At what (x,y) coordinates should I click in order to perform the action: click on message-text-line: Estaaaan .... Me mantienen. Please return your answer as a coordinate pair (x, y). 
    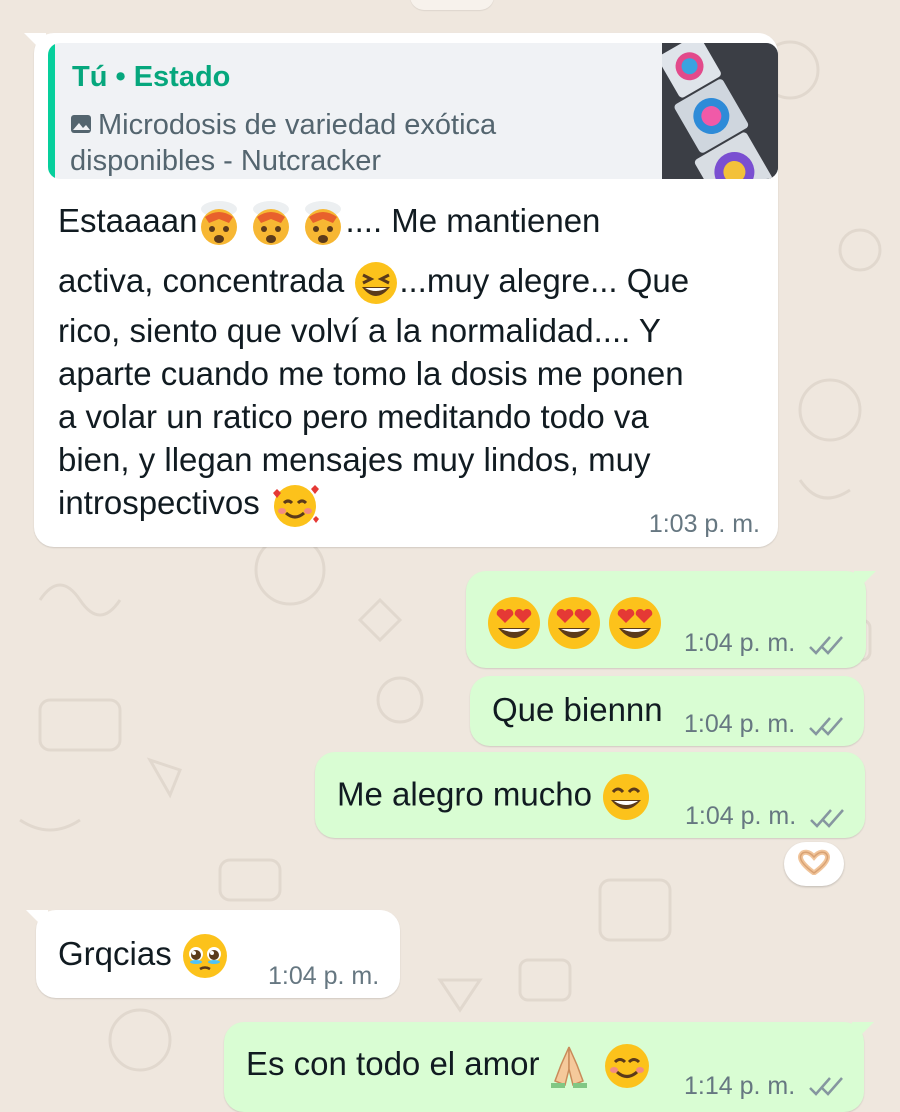
    Looking at the image, I should click on (329, 223).